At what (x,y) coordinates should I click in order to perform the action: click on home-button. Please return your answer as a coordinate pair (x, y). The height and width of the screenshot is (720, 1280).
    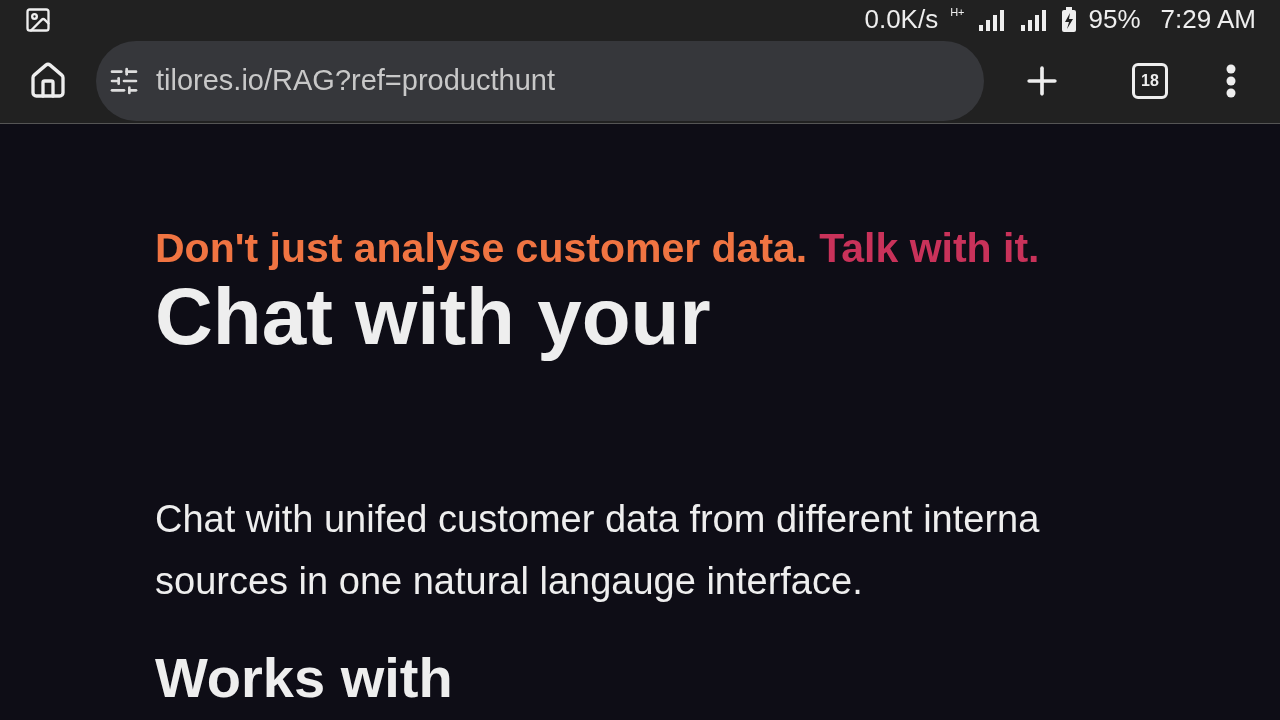
    Looking at the image, I should click on (48, 81).